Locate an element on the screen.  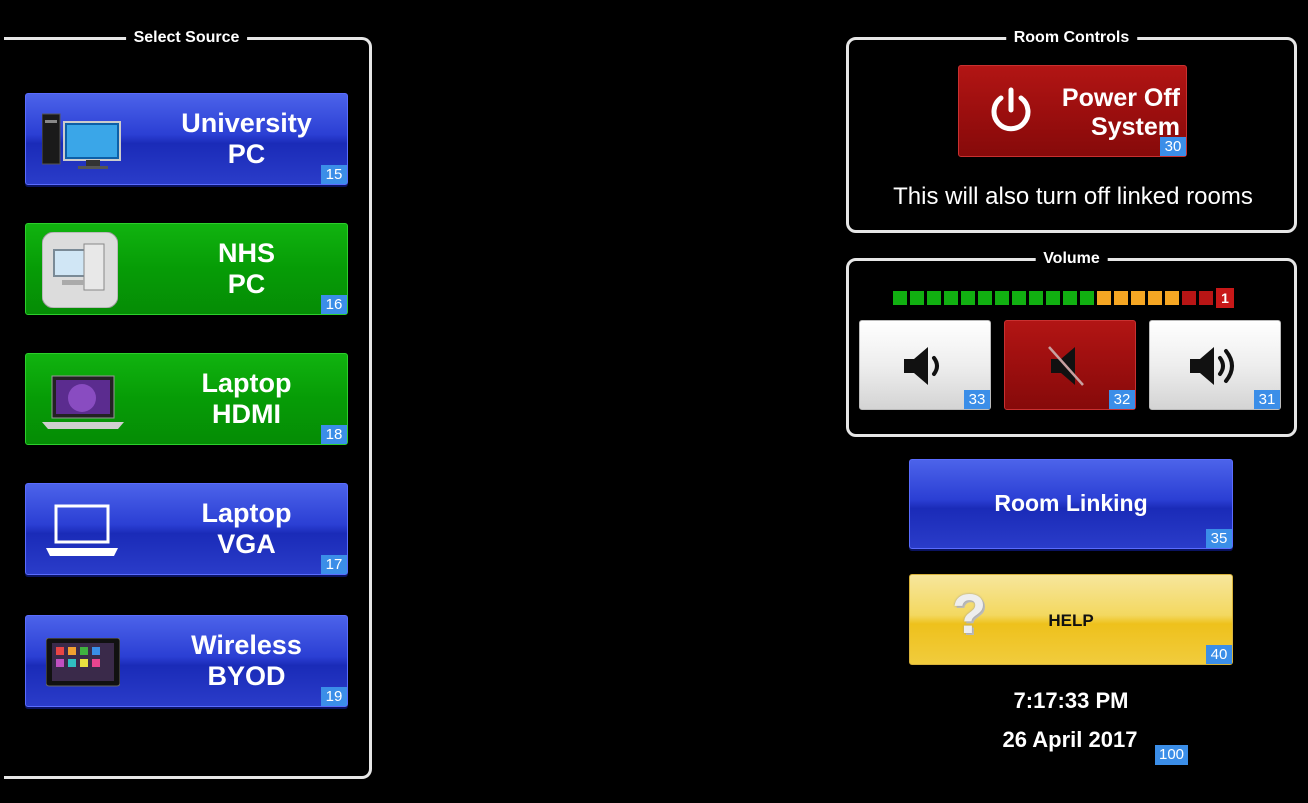
desktop-computer-icon is located at coordinates (81, 141).